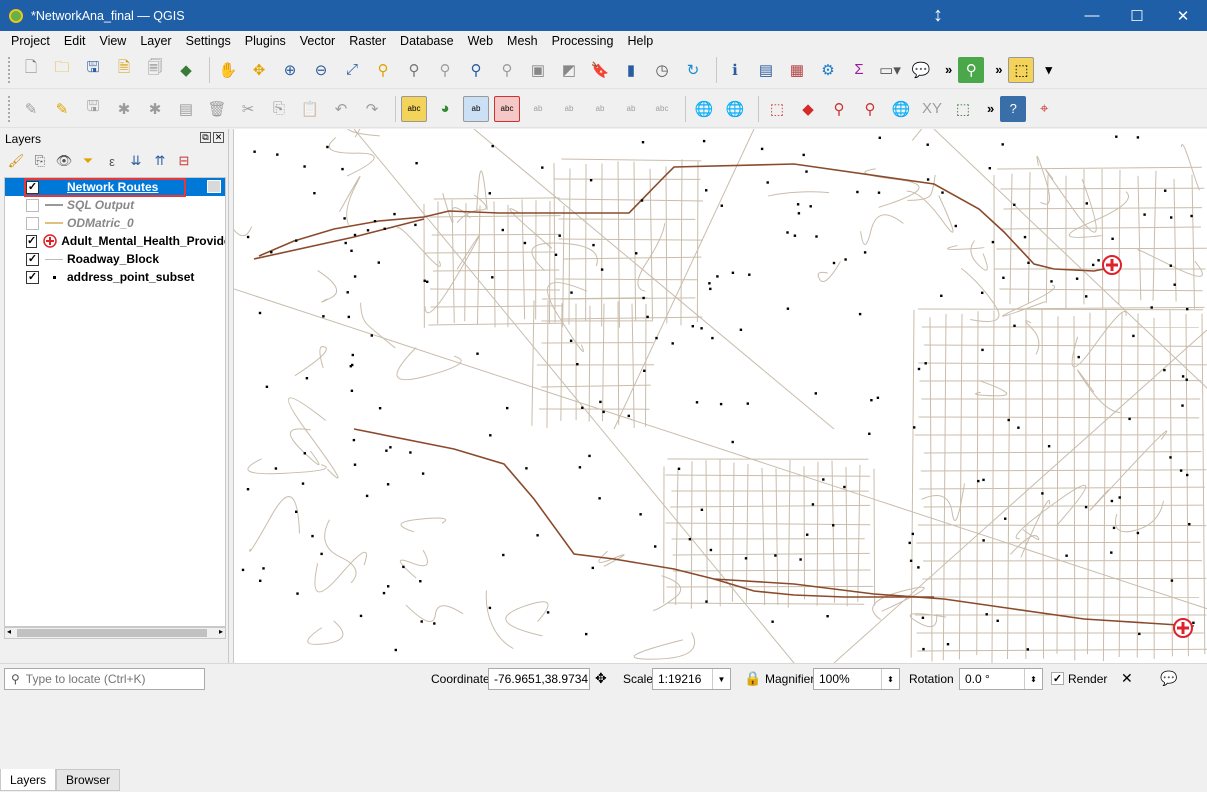 The width and height of the screenshot is (1207, 792). I want to click on help-icon: ?, so click(1013, 109).